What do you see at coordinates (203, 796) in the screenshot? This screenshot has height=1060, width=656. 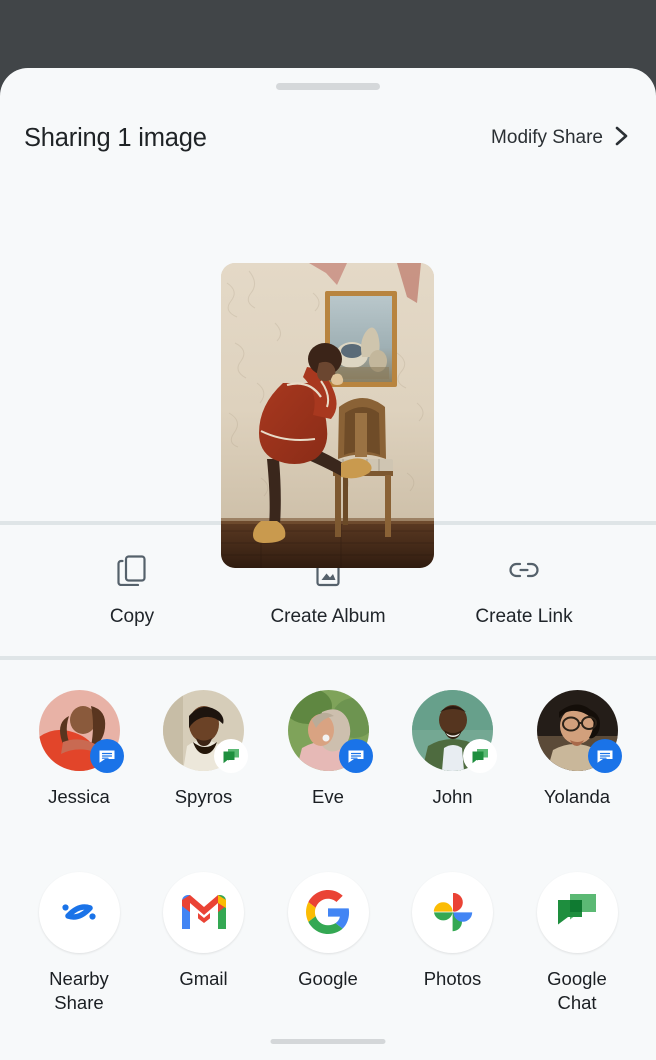 I see `contact-label: Spyros` at bounding box center [203, 796].